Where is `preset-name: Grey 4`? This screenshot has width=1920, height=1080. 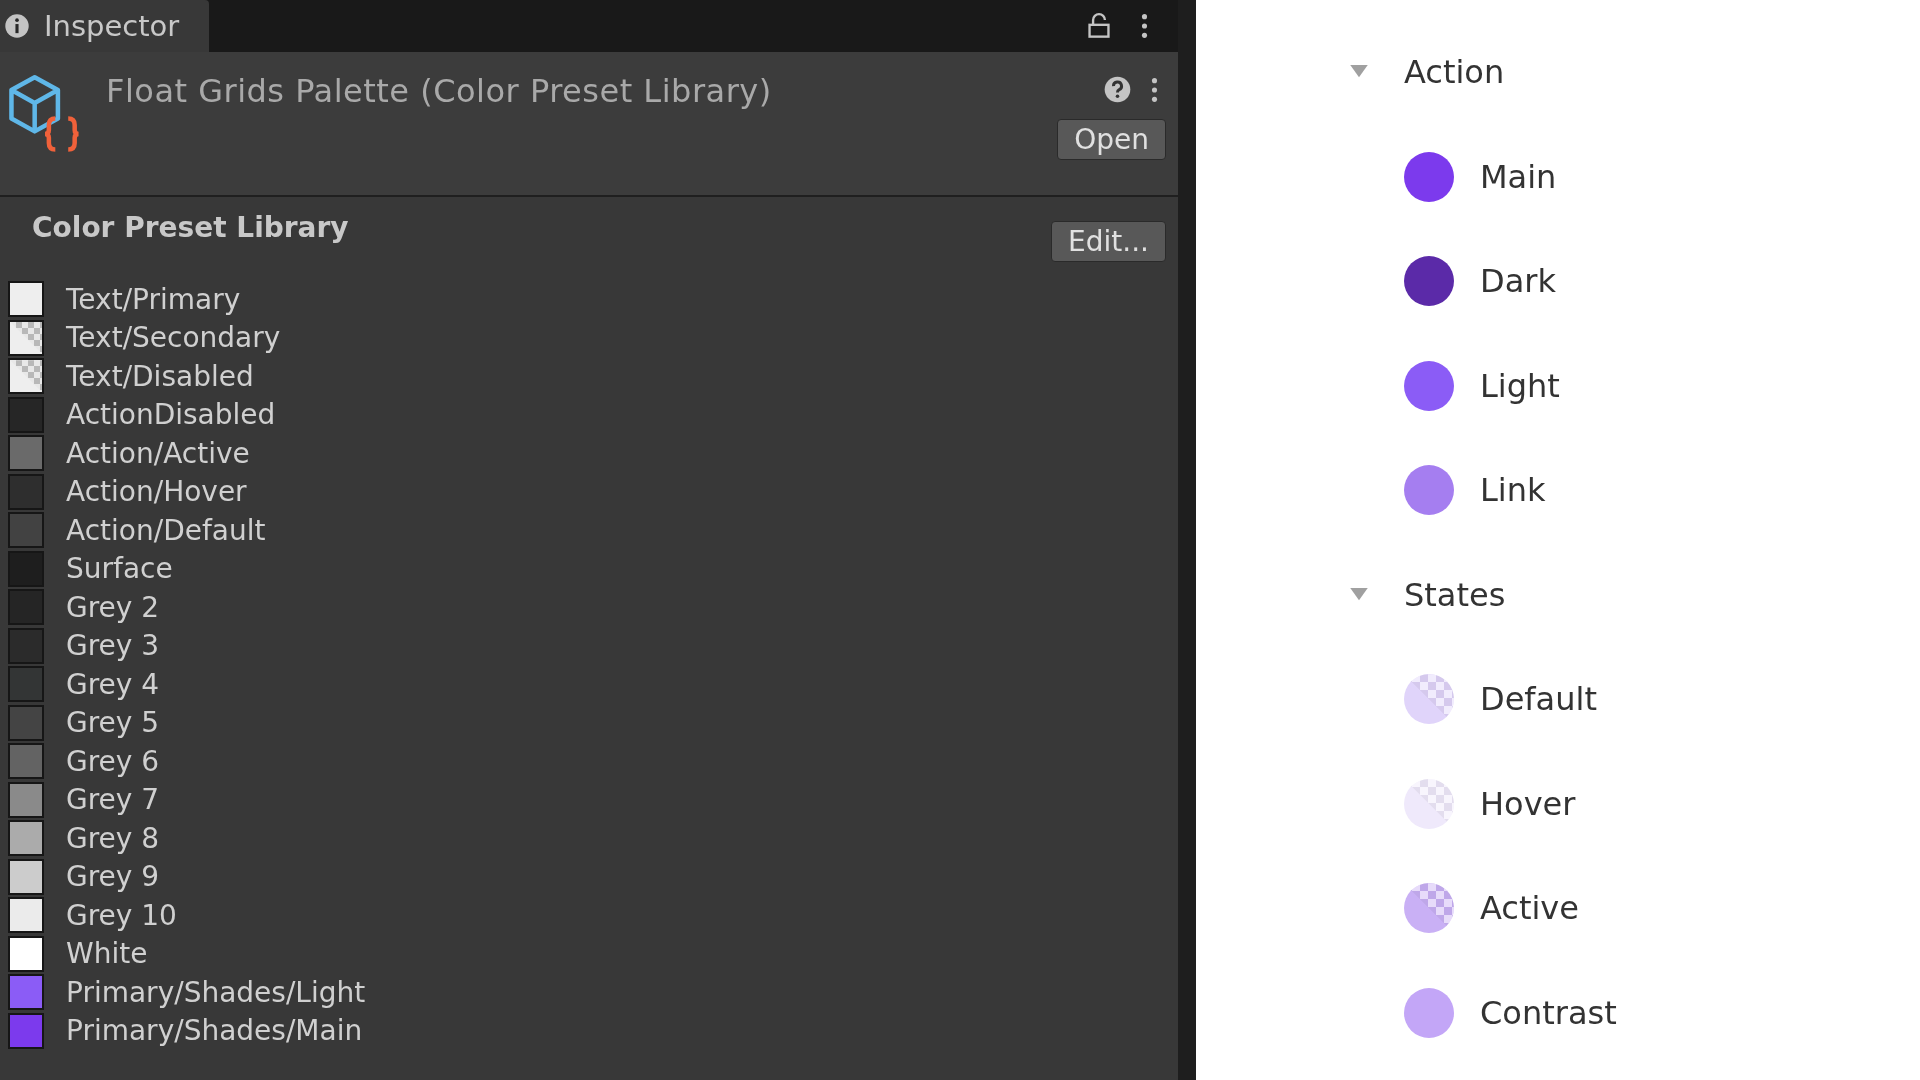 preset-name: Grey 4 is located at coordinates (113, 684).